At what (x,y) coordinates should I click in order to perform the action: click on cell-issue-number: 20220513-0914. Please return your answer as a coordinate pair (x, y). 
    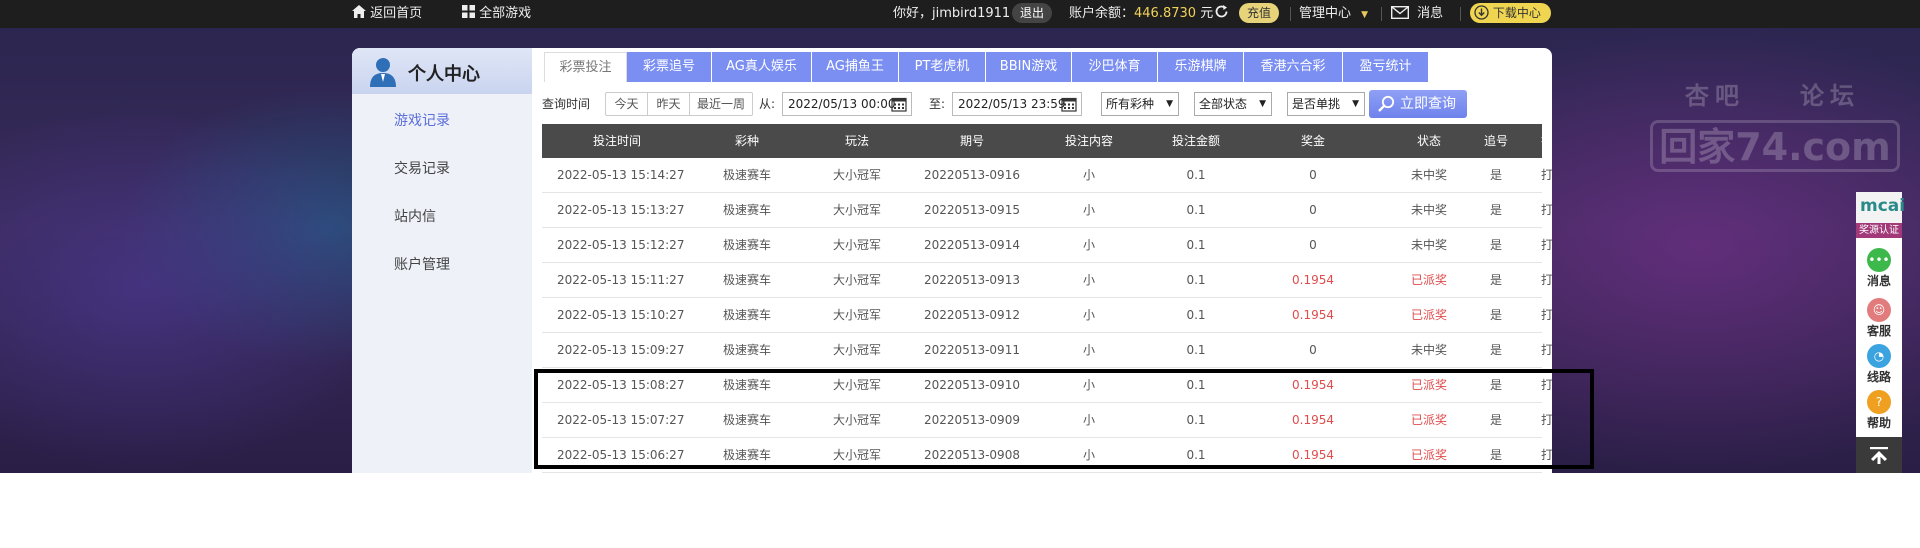
    Looking at the image, I should click on (972, 245).